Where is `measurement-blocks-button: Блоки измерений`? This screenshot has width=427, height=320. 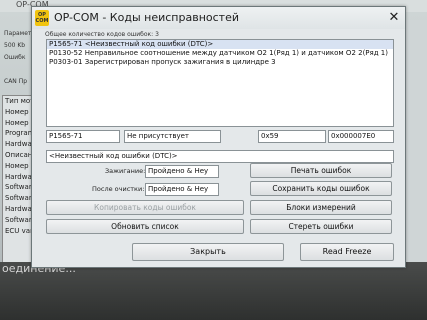 measurement-blocks-button: Блоки измерений is located at coordinates (321, 207).